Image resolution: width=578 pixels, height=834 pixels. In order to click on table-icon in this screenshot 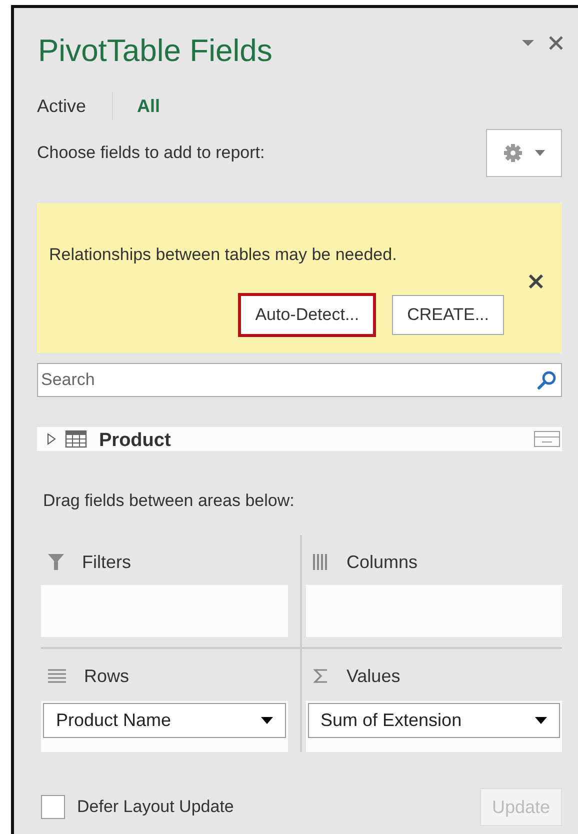, I will do `click(76, 439)`.